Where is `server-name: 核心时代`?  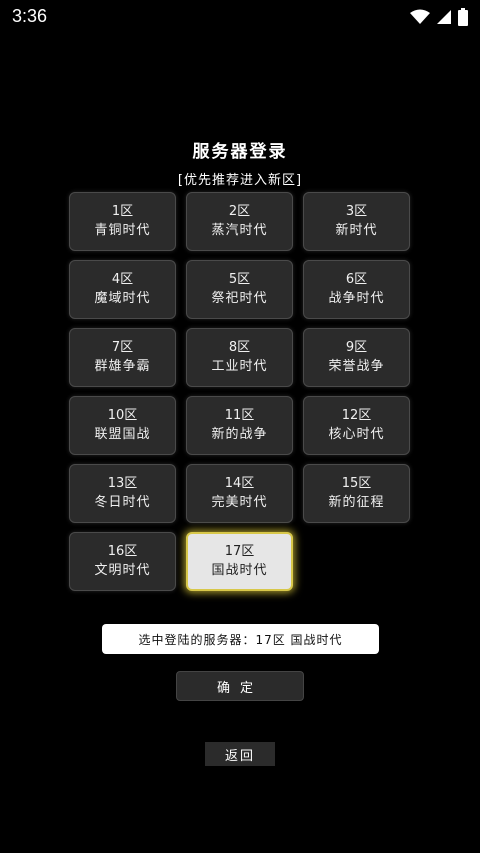
server-name: 核心时代 is located at coordinates (356, 434).